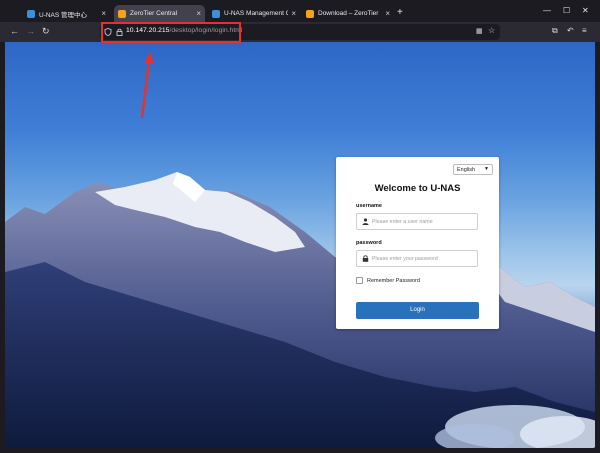 Image resolution: width=600 pixels, height=453 pixels. I want to click on minimize-icon: —, so click(547, 10).